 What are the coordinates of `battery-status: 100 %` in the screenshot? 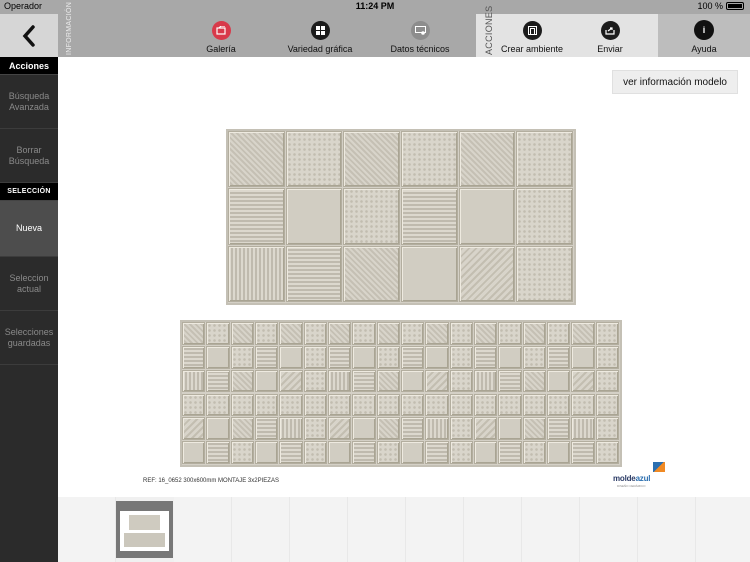 It's located at (720, 6).